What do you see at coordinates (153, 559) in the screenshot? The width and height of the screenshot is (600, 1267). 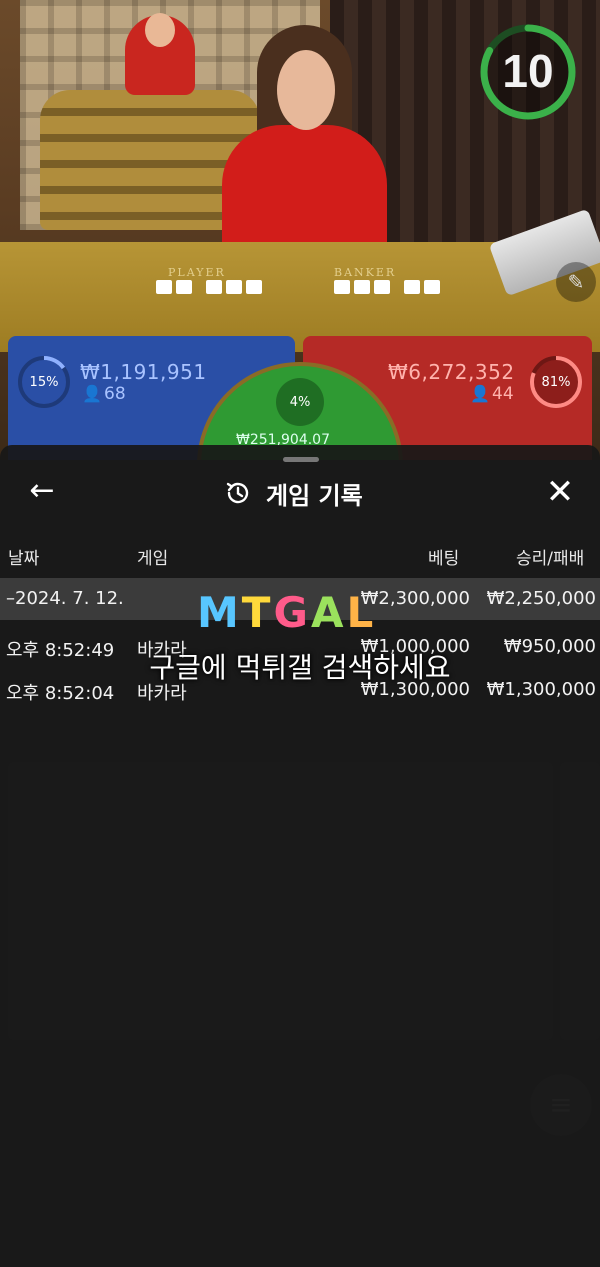 I see `column-header-game: 게임` at bounding box center [153, 559].